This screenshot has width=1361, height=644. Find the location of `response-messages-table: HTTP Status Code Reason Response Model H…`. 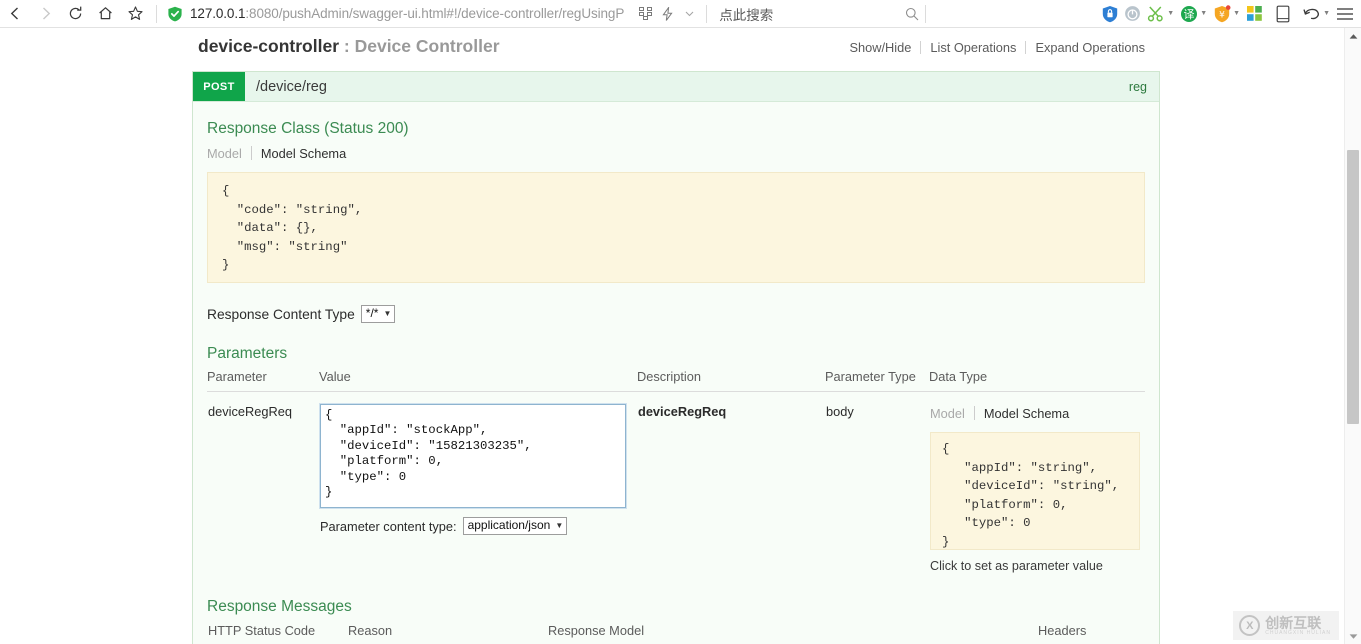

response-messages-table: HTTP Status Code Reason Response Model H… is located at coordinates (676, 633).